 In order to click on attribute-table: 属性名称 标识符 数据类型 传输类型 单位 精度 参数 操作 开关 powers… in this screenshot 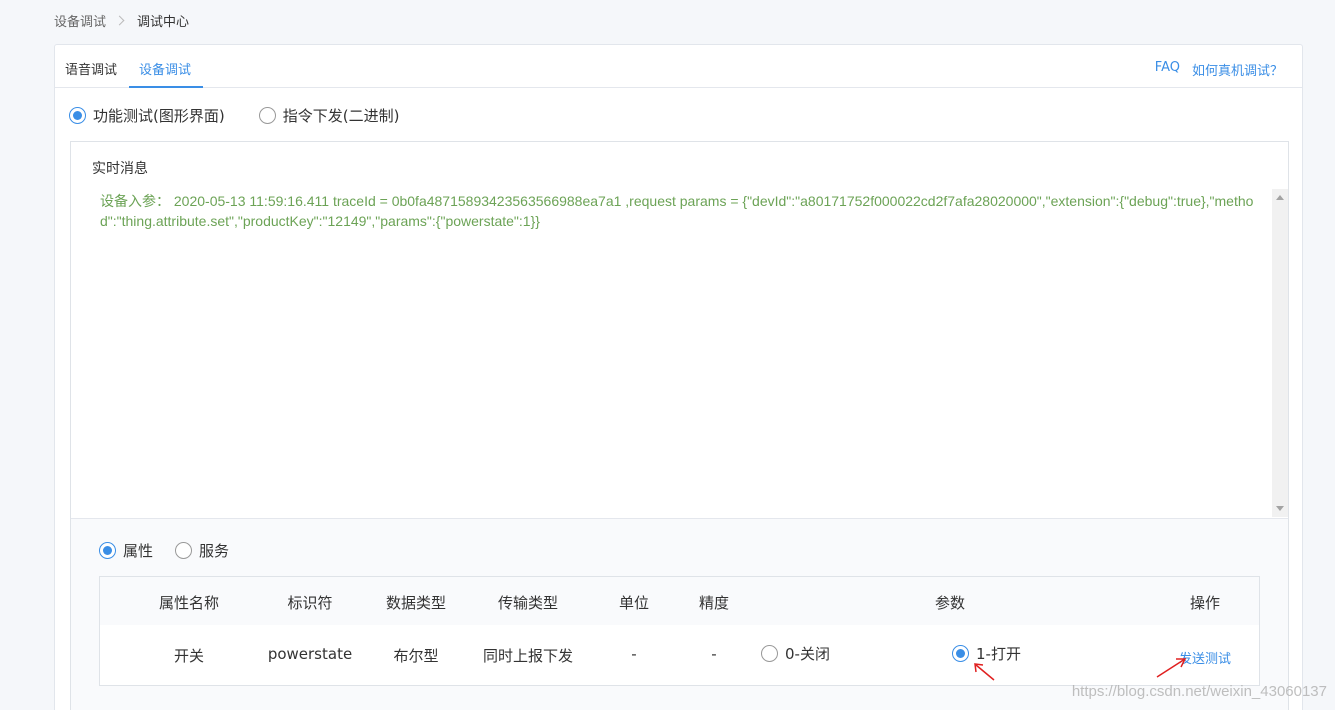, I will do `click(679, 631)`.